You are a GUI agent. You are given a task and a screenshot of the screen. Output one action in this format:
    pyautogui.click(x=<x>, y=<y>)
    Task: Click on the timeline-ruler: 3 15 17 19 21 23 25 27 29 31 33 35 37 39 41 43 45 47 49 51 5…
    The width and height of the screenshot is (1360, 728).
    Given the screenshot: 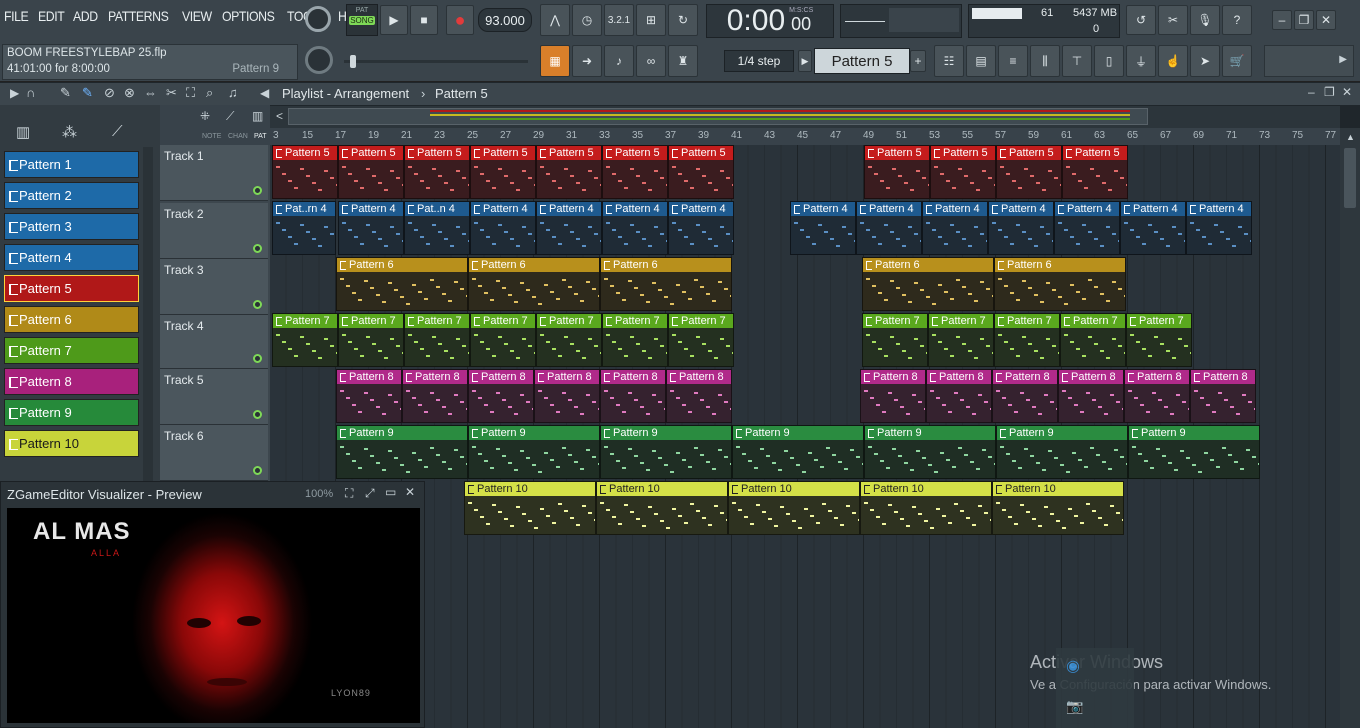 What is the action you would take?
    pyautogui.click(x=805, y=136)
    